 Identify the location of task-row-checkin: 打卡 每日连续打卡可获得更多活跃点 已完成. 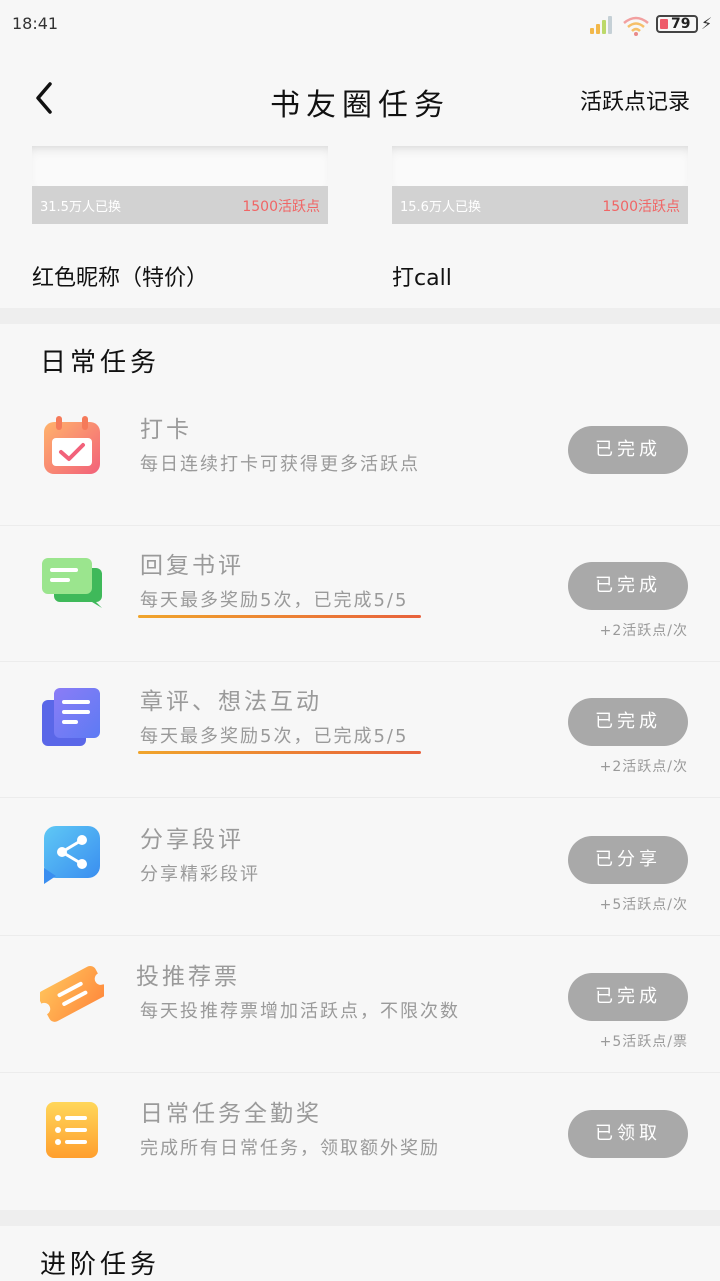
(360, 458).